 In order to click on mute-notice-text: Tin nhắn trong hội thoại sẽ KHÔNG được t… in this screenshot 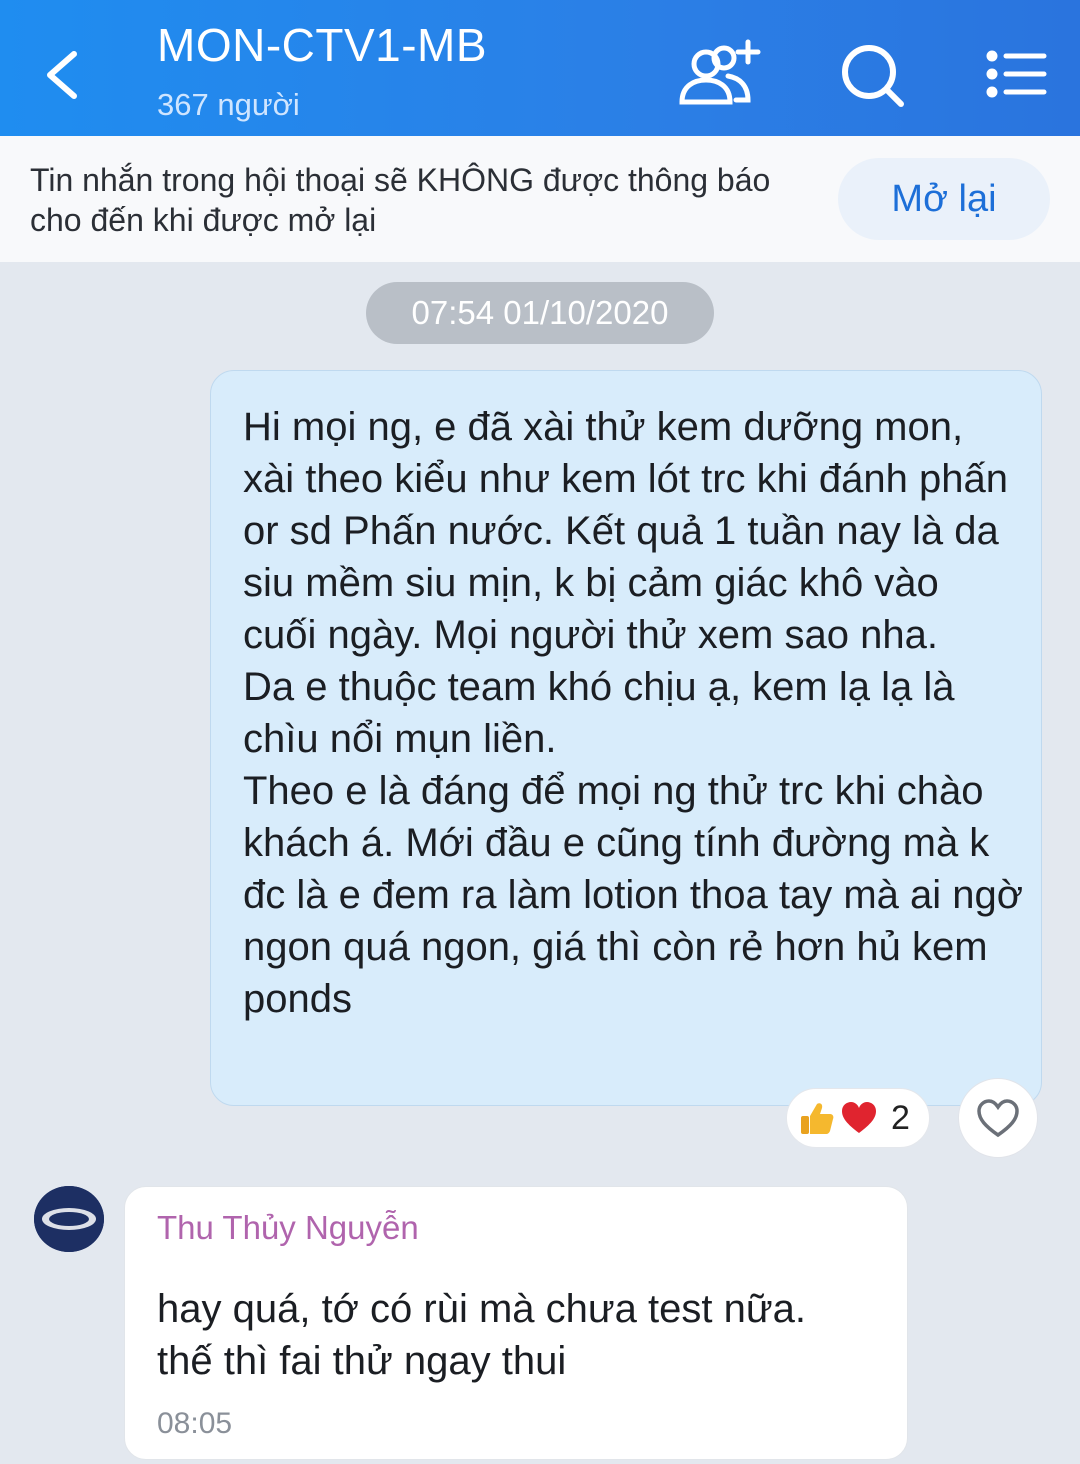, I will do `click(400, 200)`.